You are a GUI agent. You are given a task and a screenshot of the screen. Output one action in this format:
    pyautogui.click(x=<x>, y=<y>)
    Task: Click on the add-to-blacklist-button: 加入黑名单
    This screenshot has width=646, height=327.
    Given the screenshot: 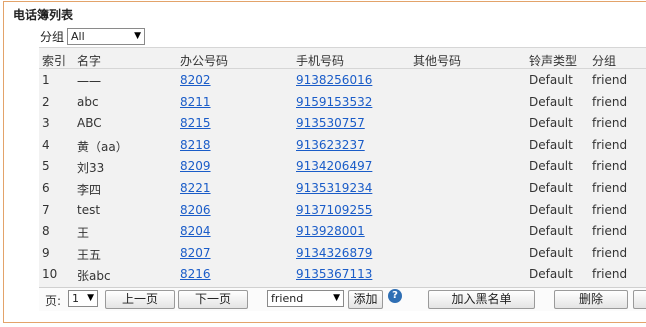 What is the action you would take?
    pyautogui.click(x=481, y=299)
    